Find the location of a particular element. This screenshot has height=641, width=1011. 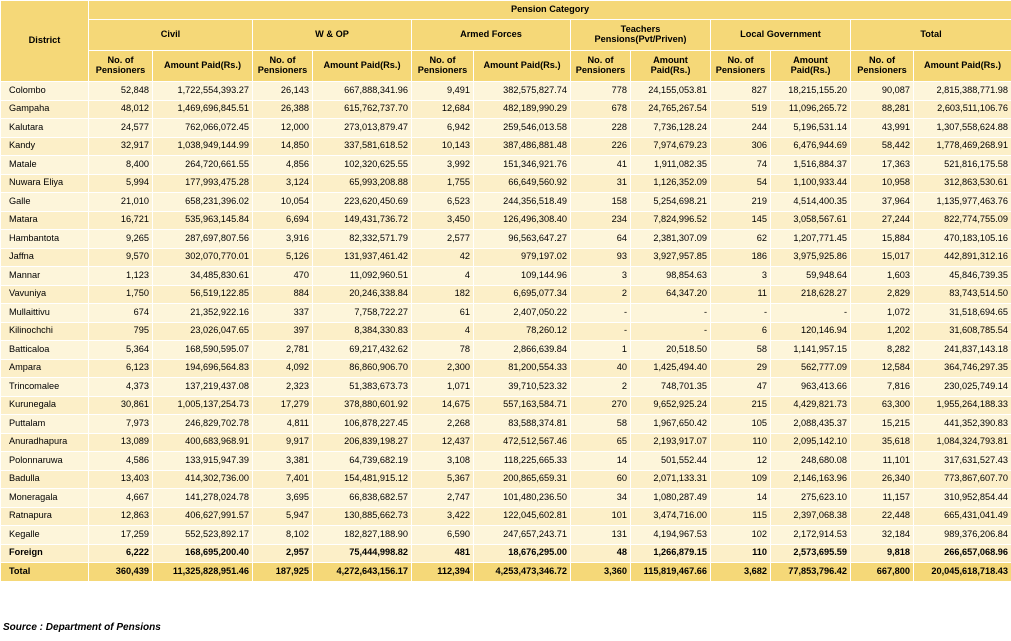

pensioners-cell: 187,925 is located at coordinates (282, 572).